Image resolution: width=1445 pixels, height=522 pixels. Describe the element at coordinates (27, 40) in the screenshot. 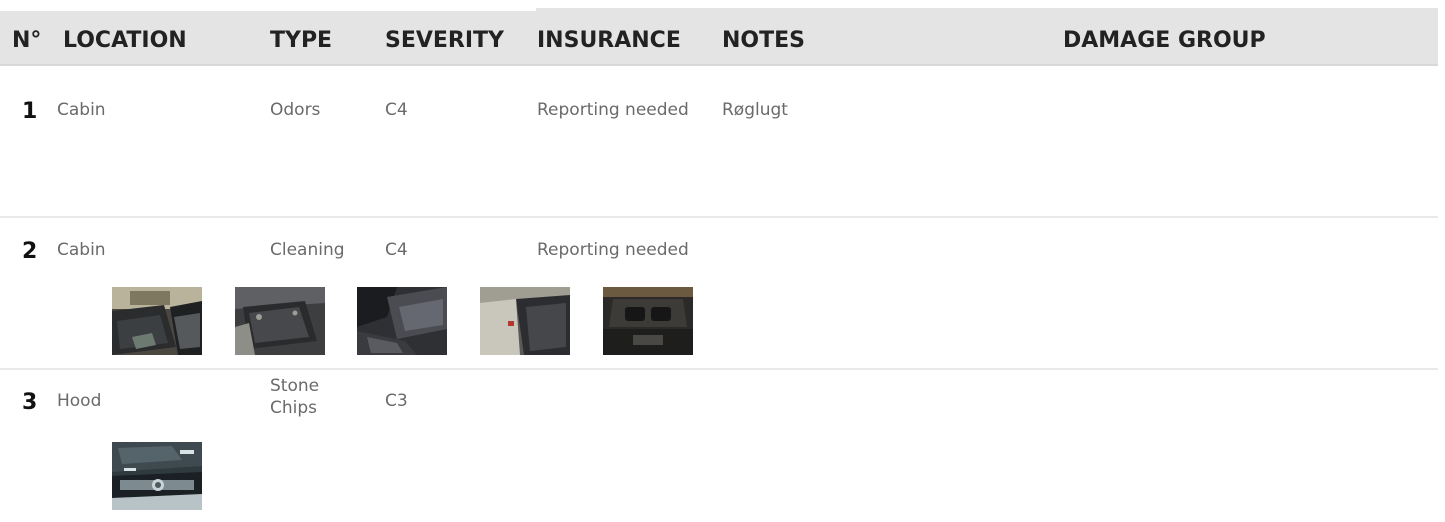

I see `header-number: N°` at that location.